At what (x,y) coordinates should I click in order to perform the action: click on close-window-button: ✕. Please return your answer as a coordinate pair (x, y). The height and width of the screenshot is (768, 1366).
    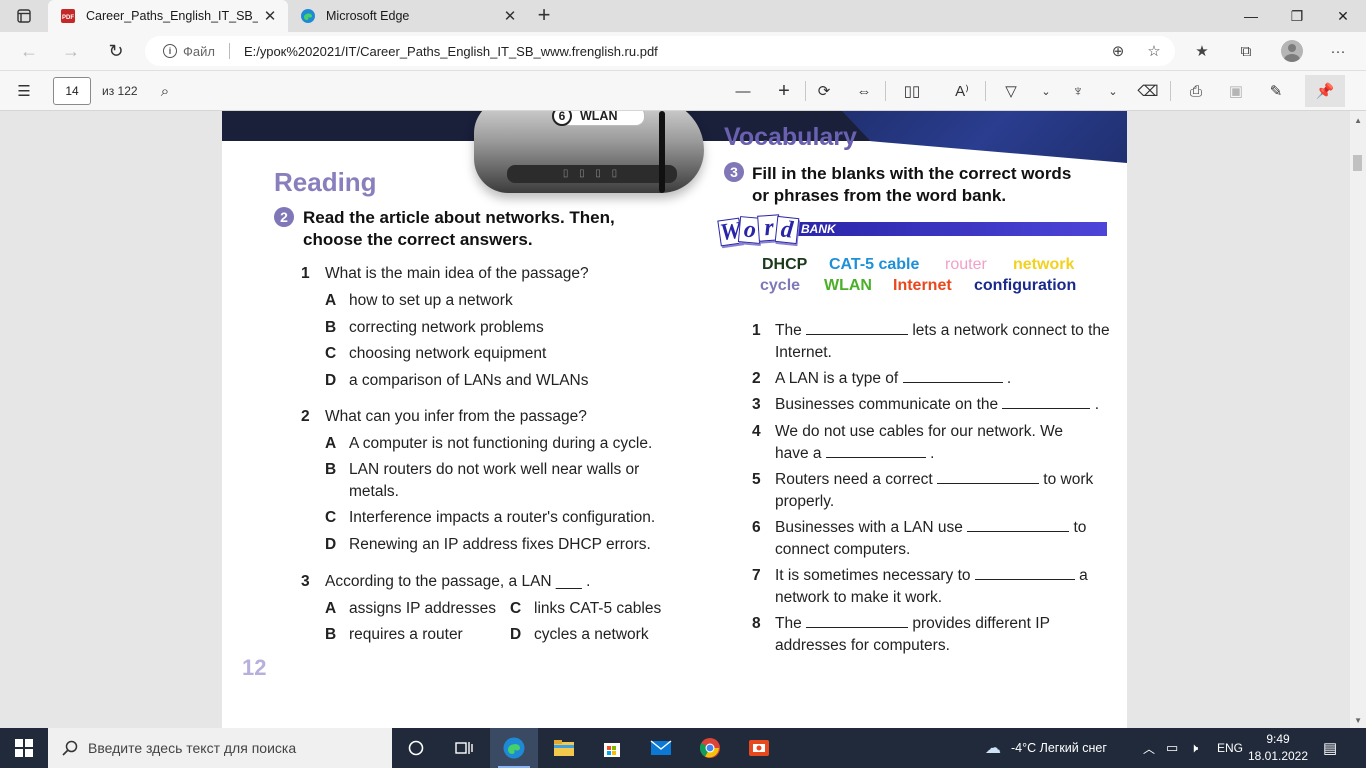
    Looking at the image, I should click on (1343, 16).